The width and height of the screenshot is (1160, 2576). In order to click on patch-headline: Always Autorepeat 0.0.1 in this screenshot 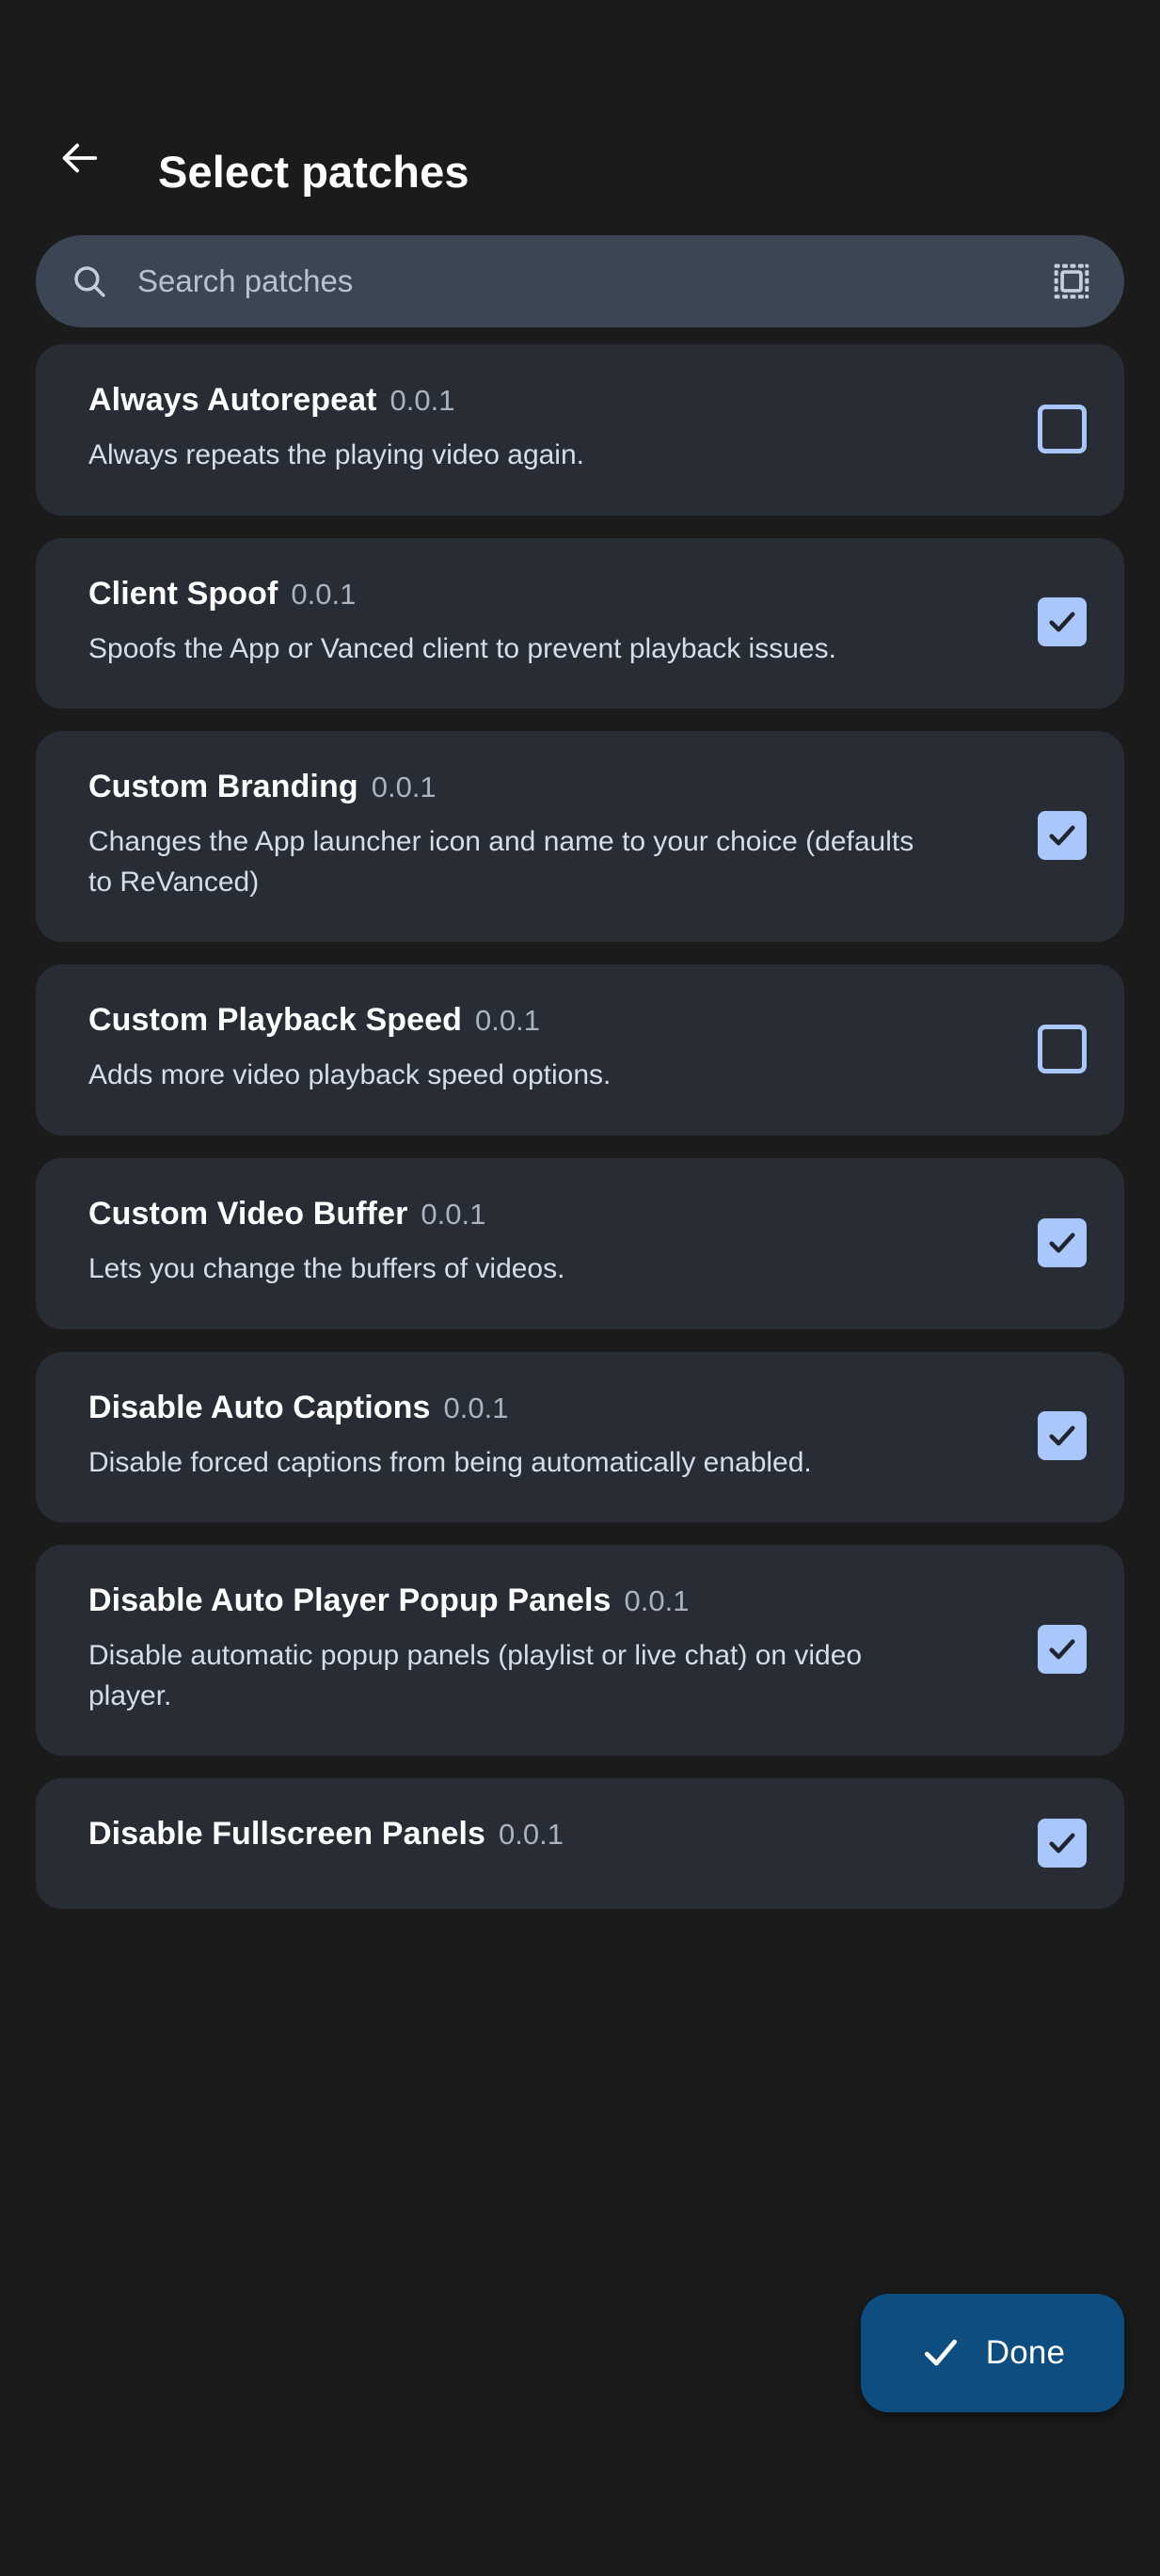, I will do `click(552, 400)`.